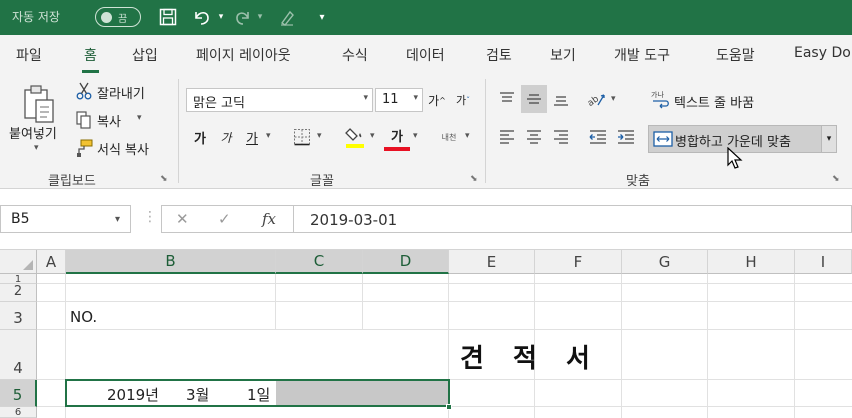 The height and width of the screenshot is (418, 852). Describe the element at coordinates (463, 100) in the screenshot. I see `decrease-font-size-icon: 가ˇ` at that location.